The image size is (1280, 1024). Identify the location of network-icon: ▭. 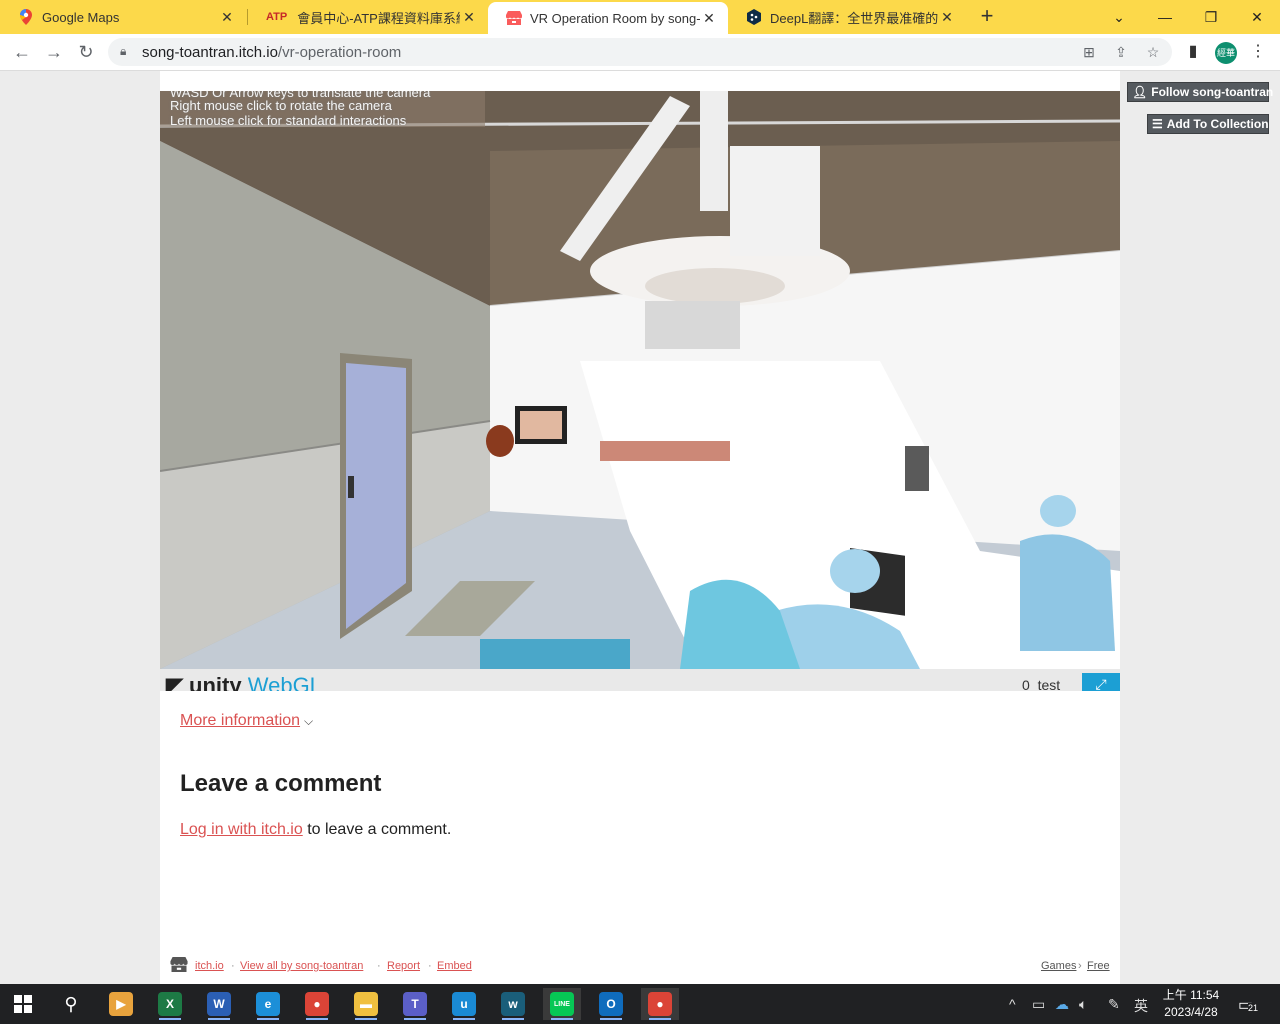
(1038, 1004).